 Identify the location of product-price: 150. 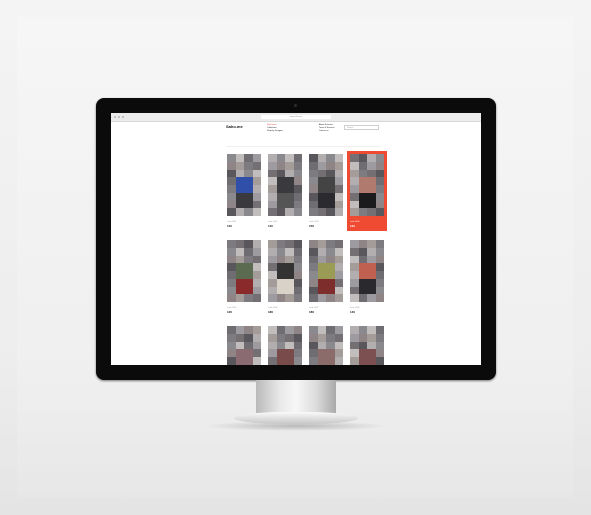
(312, 226).